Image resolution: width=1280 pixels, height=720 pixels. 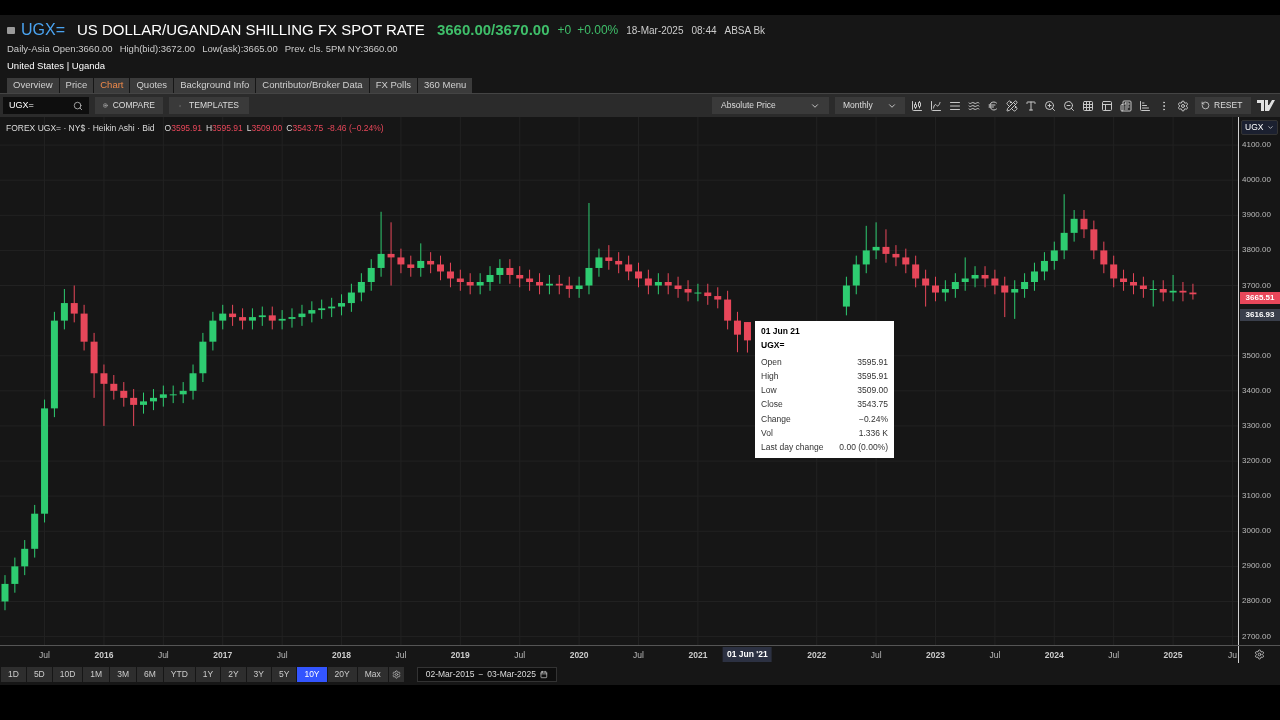 What do you see at coordinates (993, 105) in the screenshot?
I see `euro-icon` at bounding box center [993, 105].